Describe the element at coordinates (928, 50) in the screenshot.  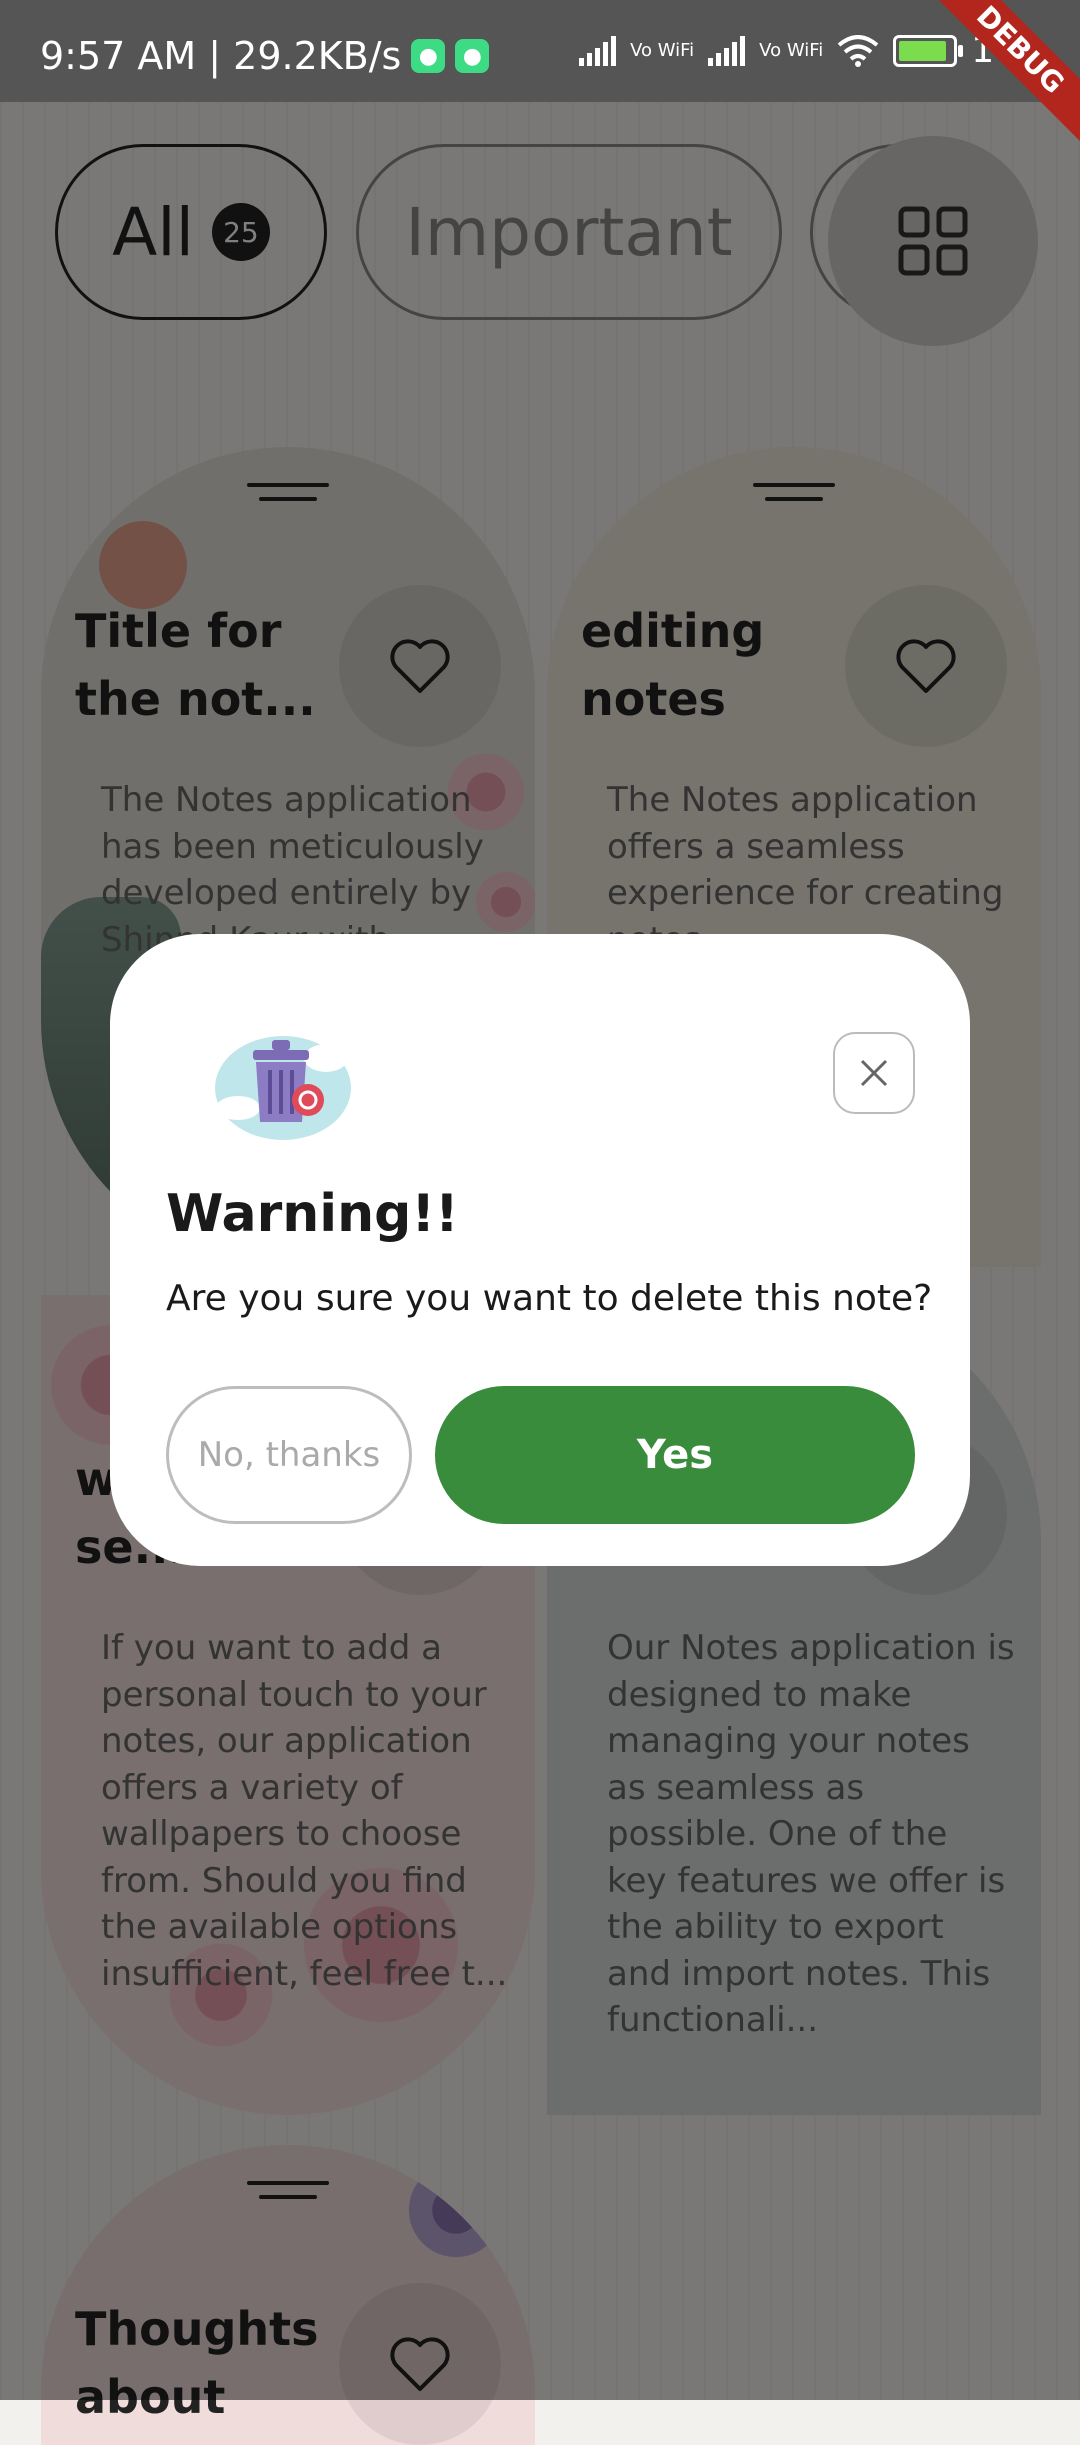
I see `battery-icon` at that location.